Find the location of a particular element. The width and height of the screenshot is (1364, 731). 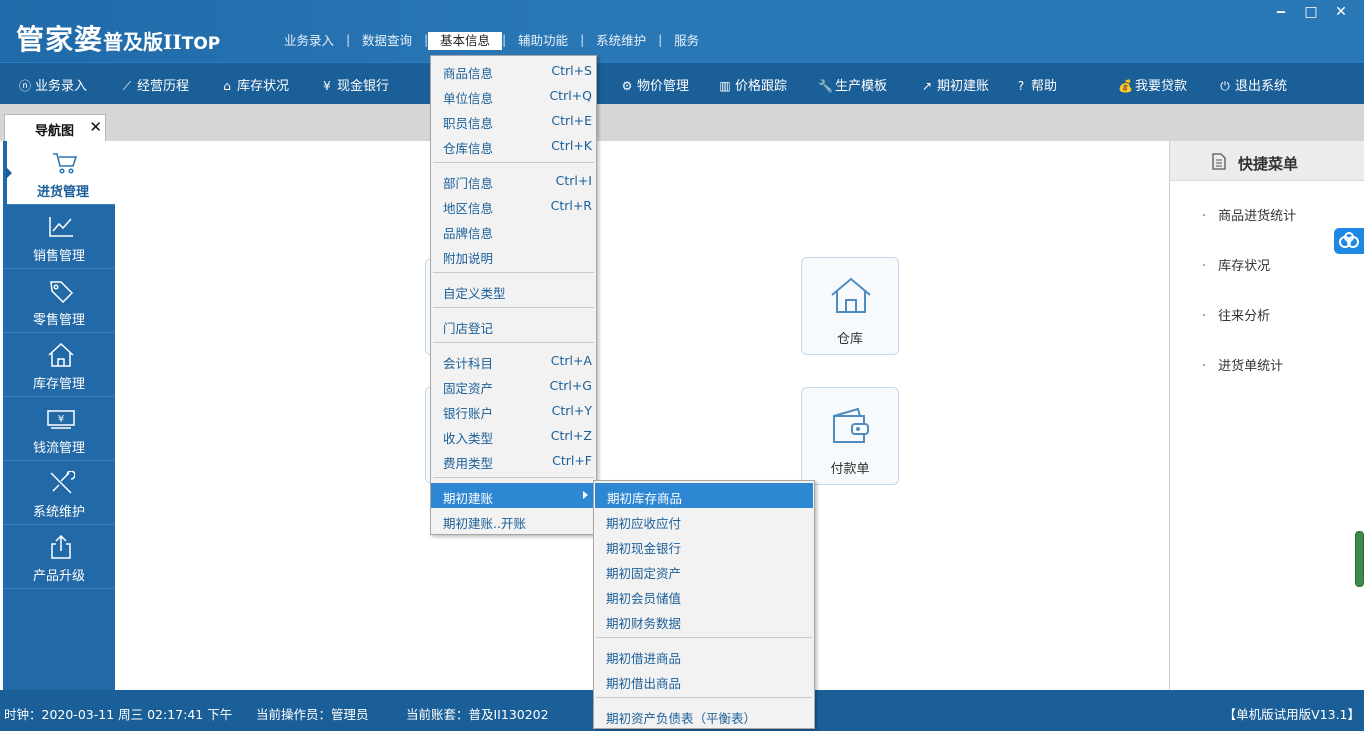

menu-item-accounts: 会计科目 Ctrl+A is located at coordinates (513, 360).